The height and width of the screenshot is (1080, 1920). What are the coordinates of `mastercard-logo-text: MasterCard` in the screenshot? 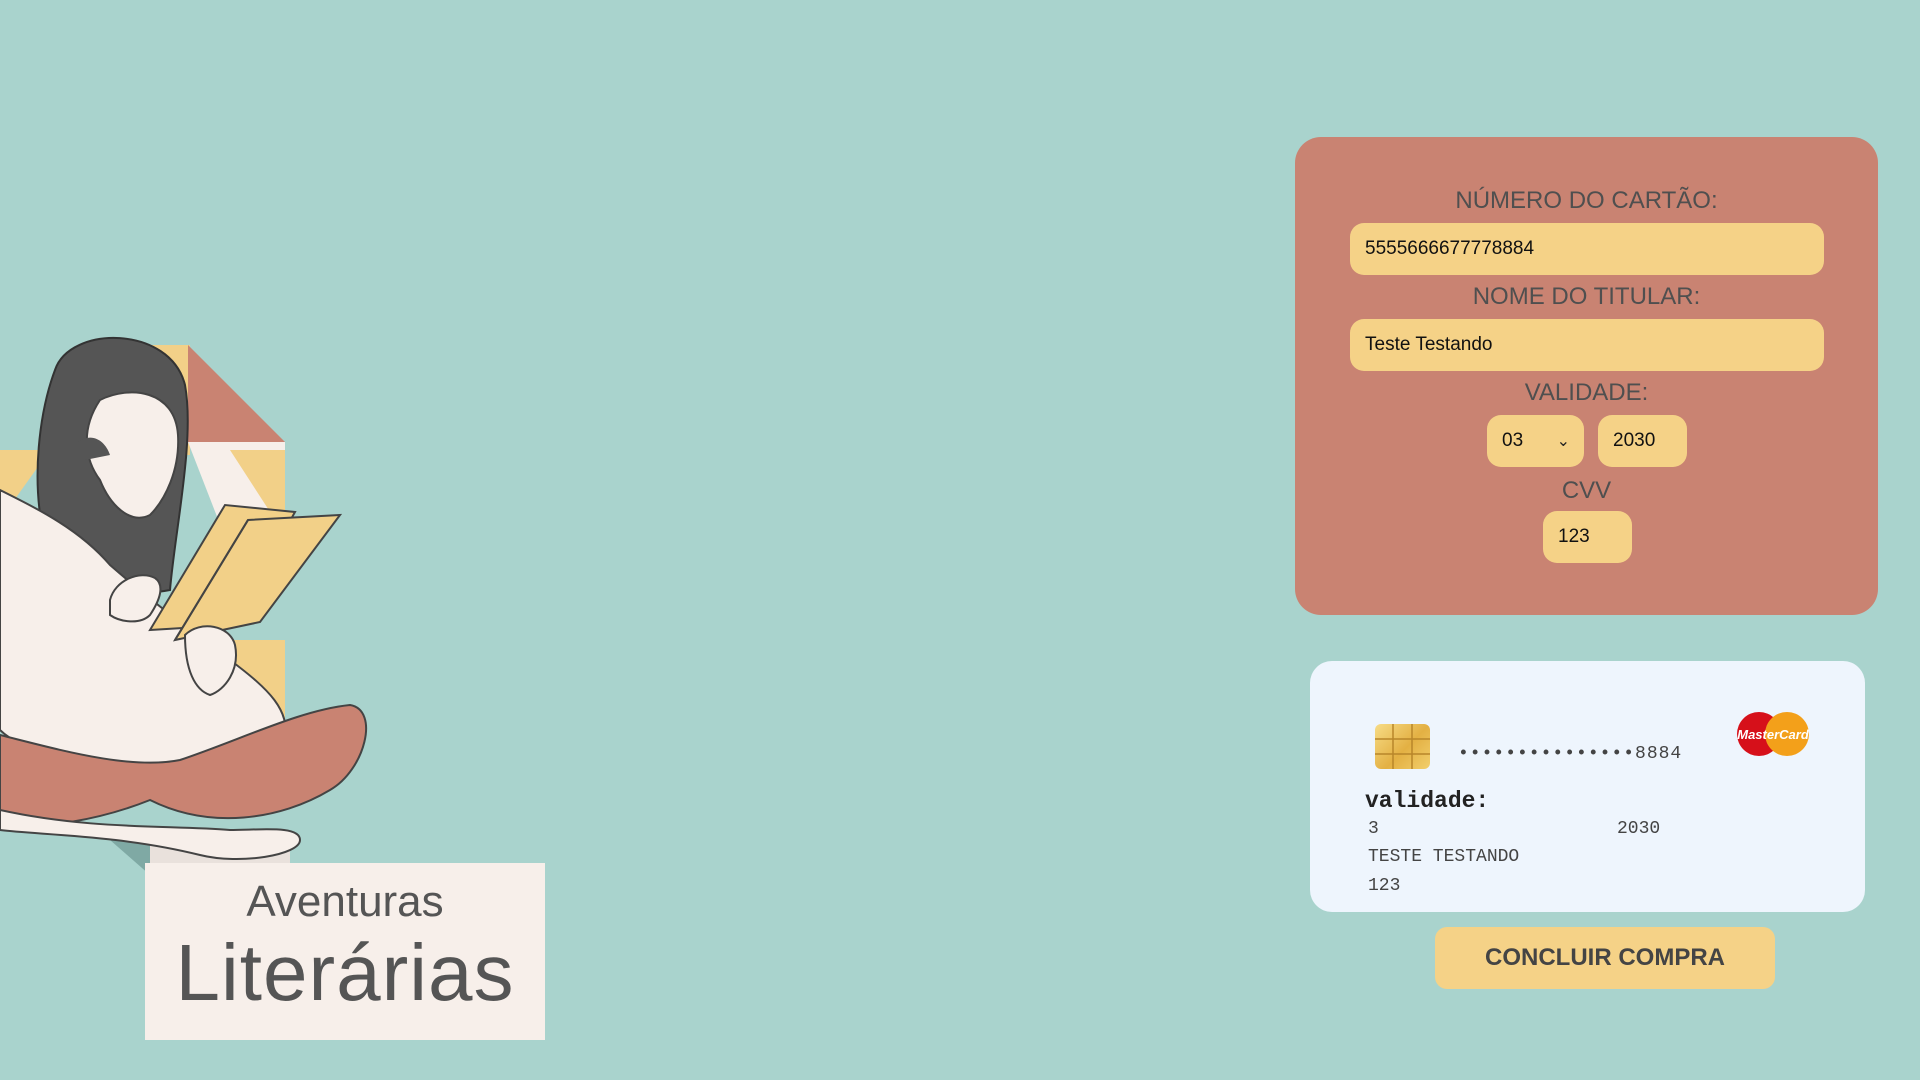 It's located at (1773, 734).